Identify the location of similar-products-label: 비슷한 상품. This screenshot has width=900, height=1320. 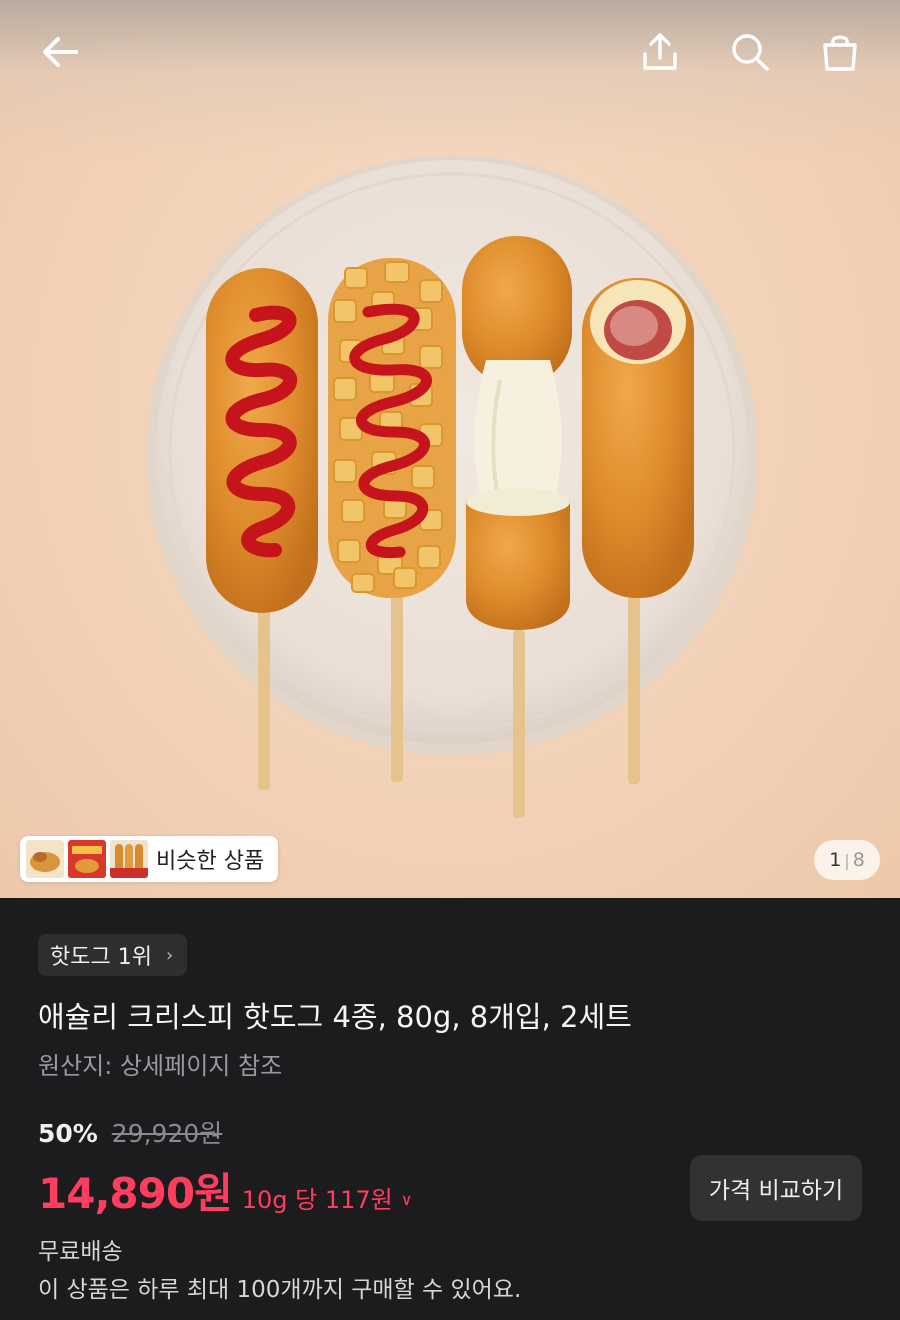
(210, 861).